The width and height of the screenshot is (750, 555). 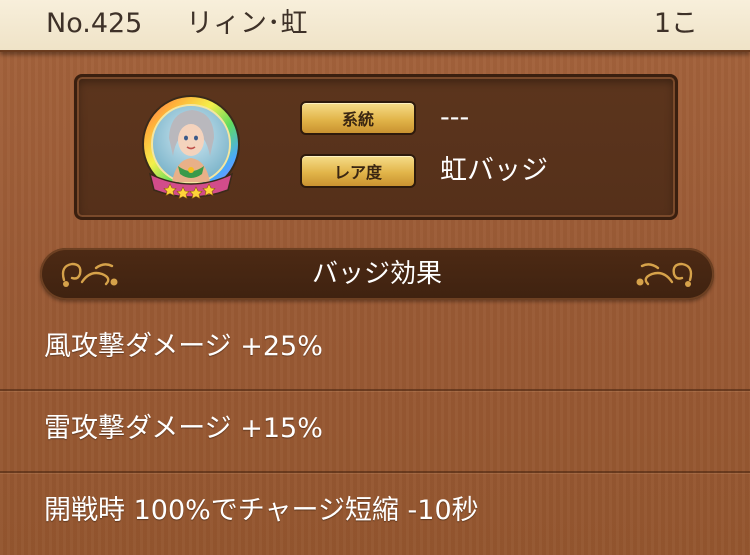 I want to click on badge-effect-header: バッジ効果, so click(x=377, y=274).